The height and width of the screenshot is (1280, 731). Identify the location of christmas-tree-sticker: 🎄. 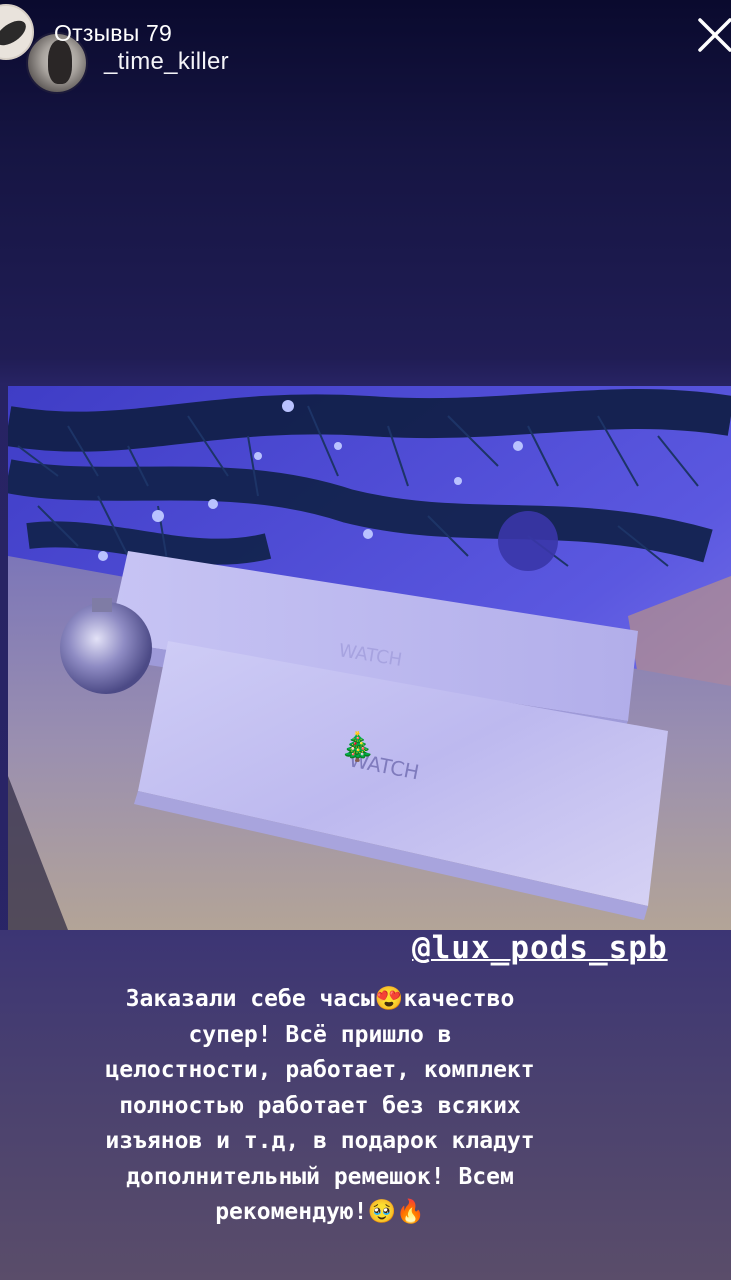
(357, 746).